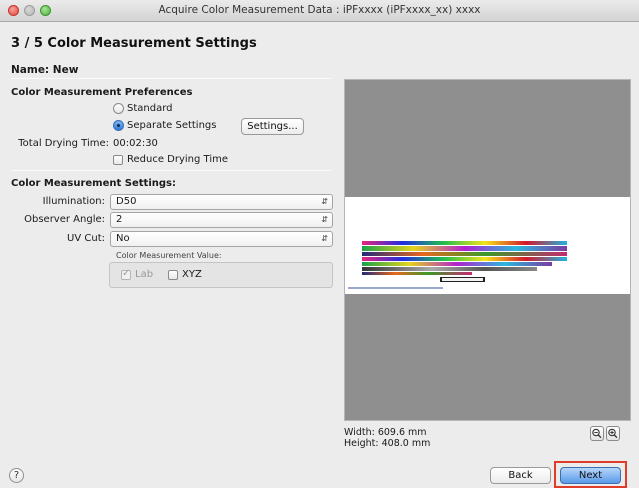  I want to click on observer-angle-value: 2, so click(119, 219).